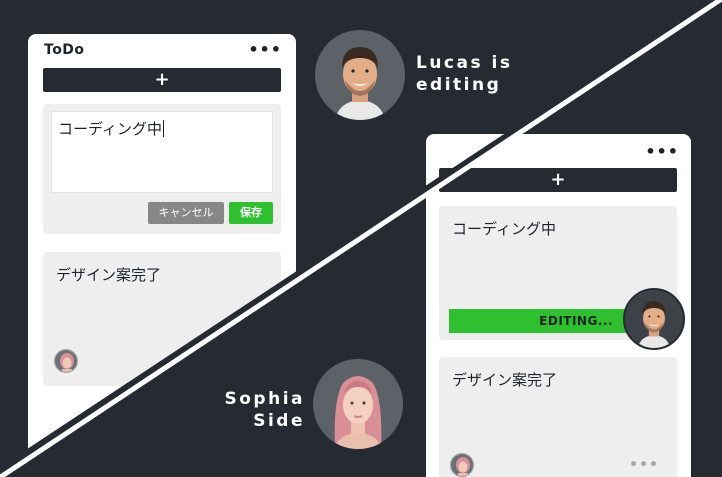 This screenshot has height=477, width=722. I want to click on save-button: 保存, so click(251, 213).